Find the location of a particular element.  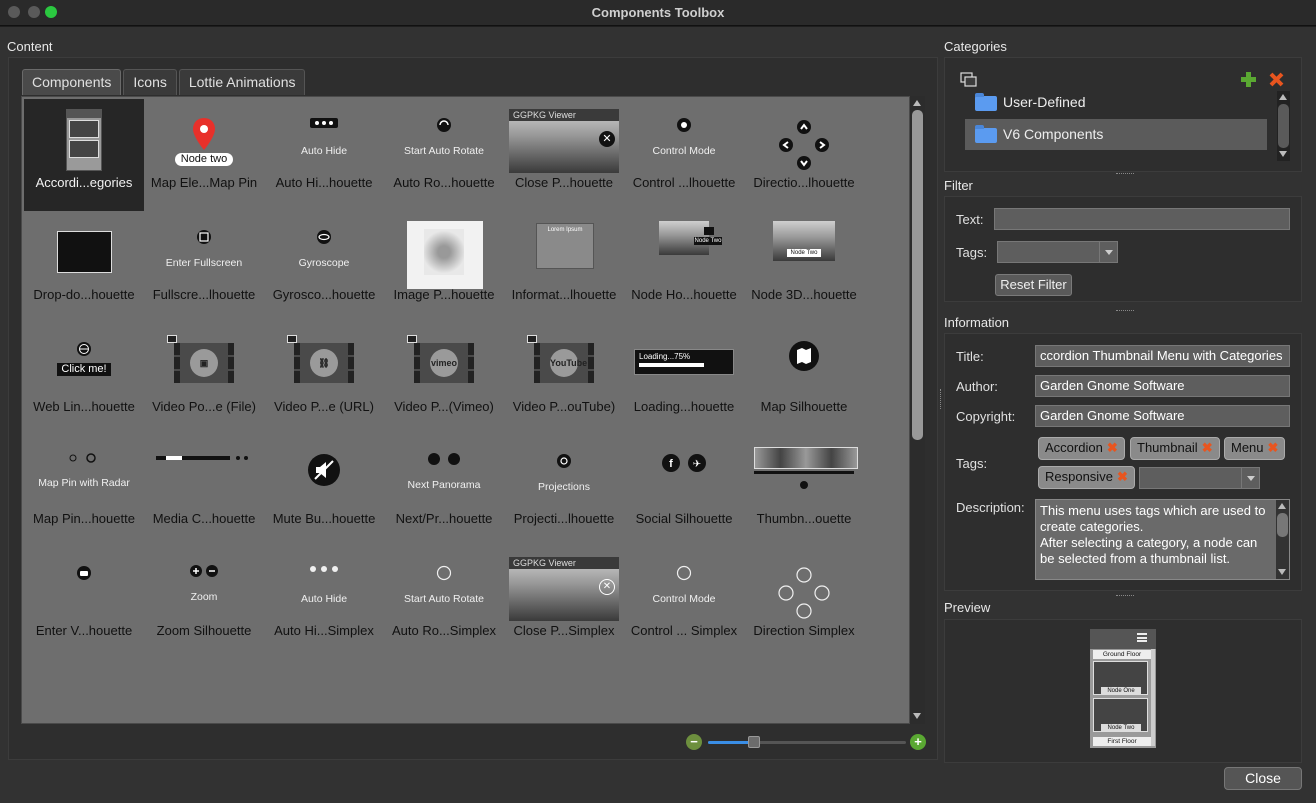

tab-components: Components is located at coordinates (72, 82).